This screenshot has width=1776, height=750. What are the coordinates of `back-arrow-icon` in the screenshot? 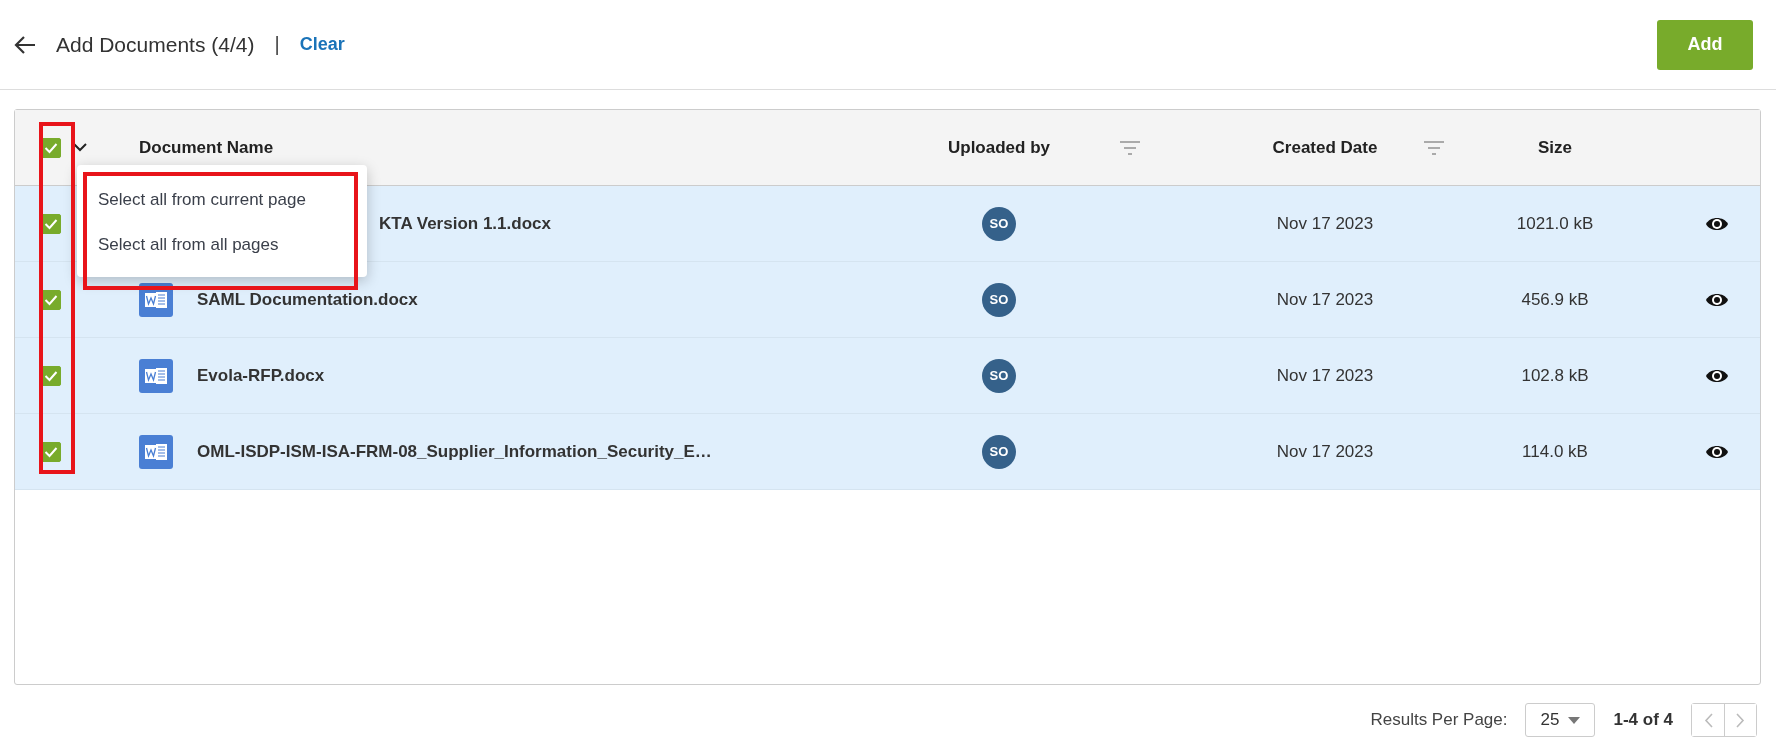 It's located at (25, 44).